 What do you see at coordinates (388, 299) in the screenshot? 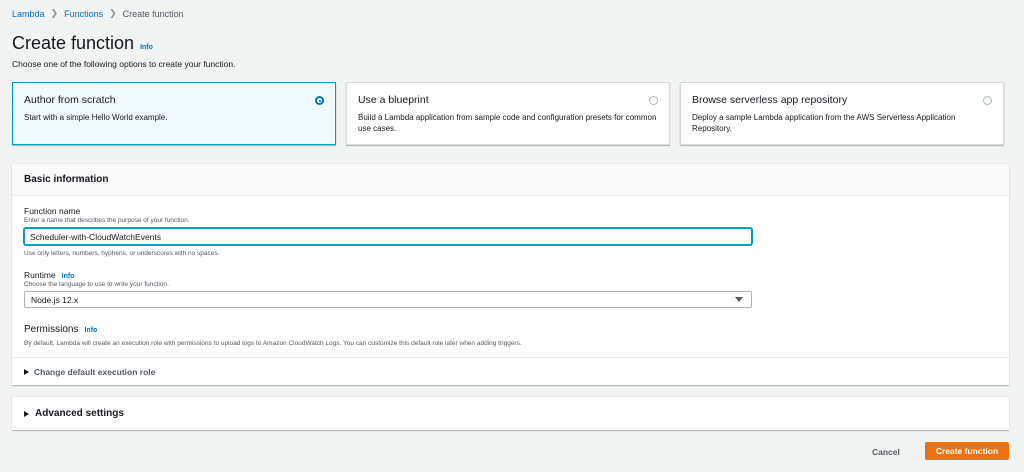
I see `runtime-select: Node.js 12.x` at bounding box center [388, 299].